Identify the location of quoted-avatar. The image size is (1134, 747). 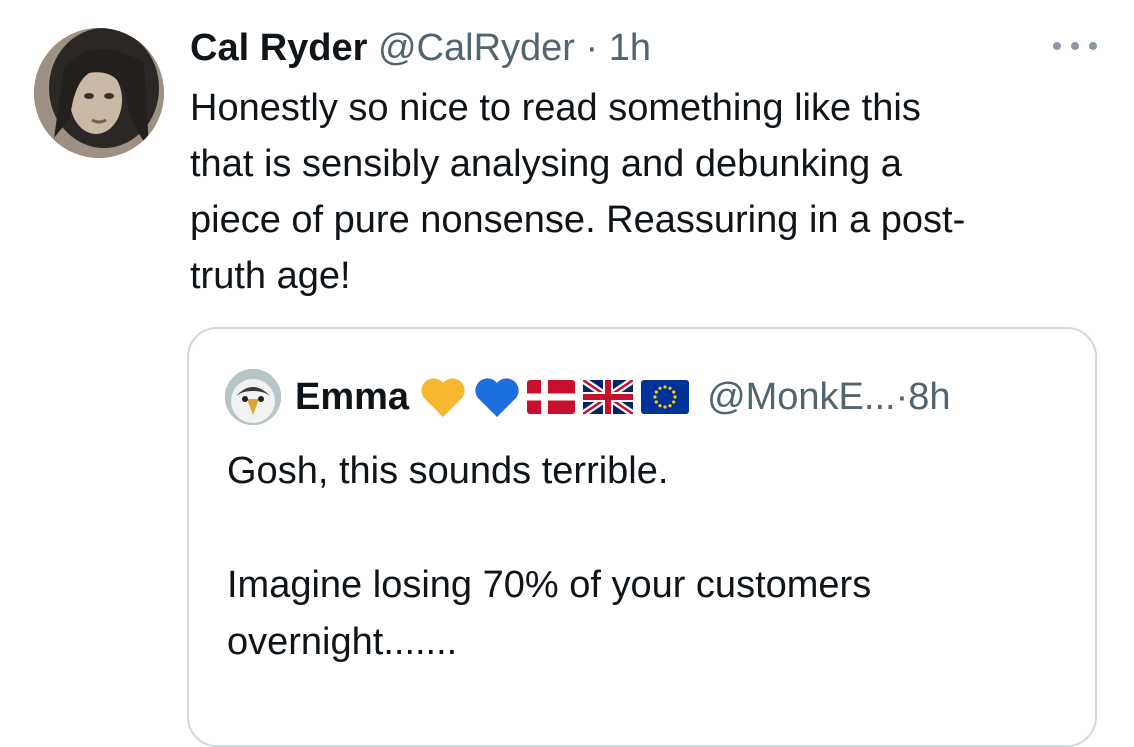
(253, 397).